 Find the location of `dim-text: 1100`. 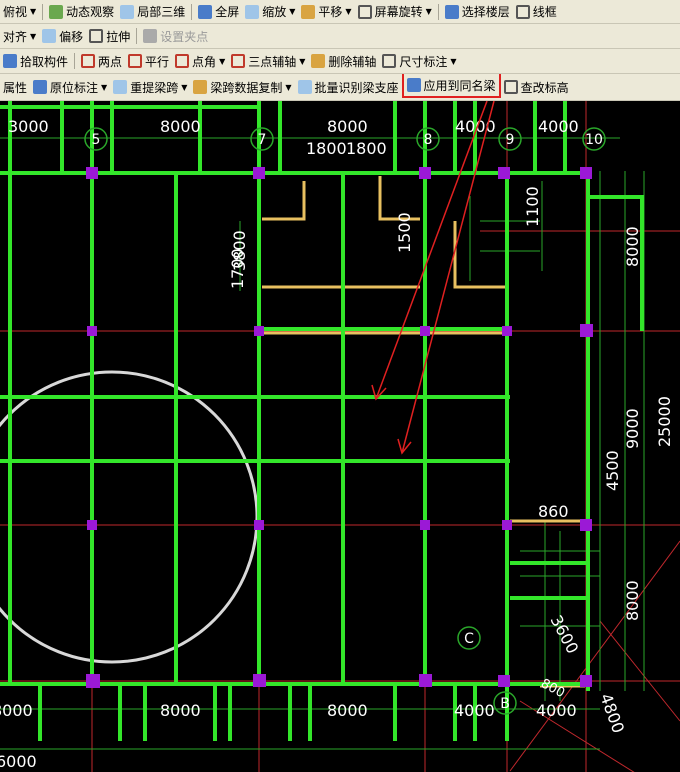

dim-text: 1100 is located at coordinates (532, 206).